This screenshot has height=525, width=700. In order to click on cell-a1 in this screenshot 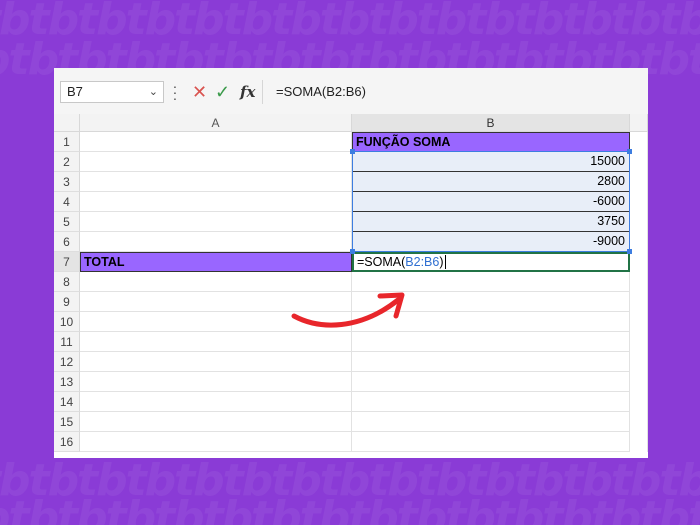, I will do `click(216, 142)`.